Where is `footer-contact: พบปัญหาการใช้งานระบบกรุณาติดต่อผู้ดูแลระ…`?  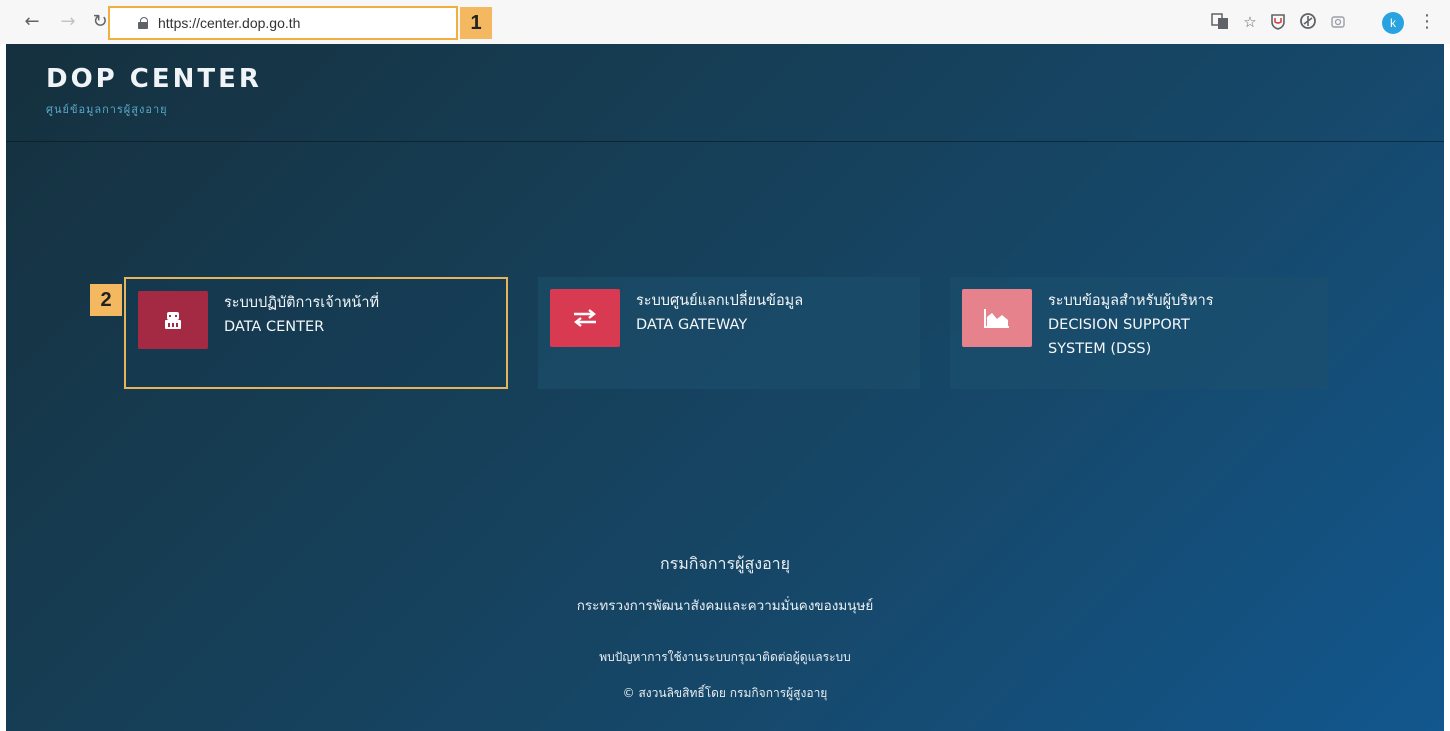 footer-contact: พบปัญหาการใช้งานระบบกรุณาติดต่อผู้ดูแลระ… is located at coordinates (725, 657).